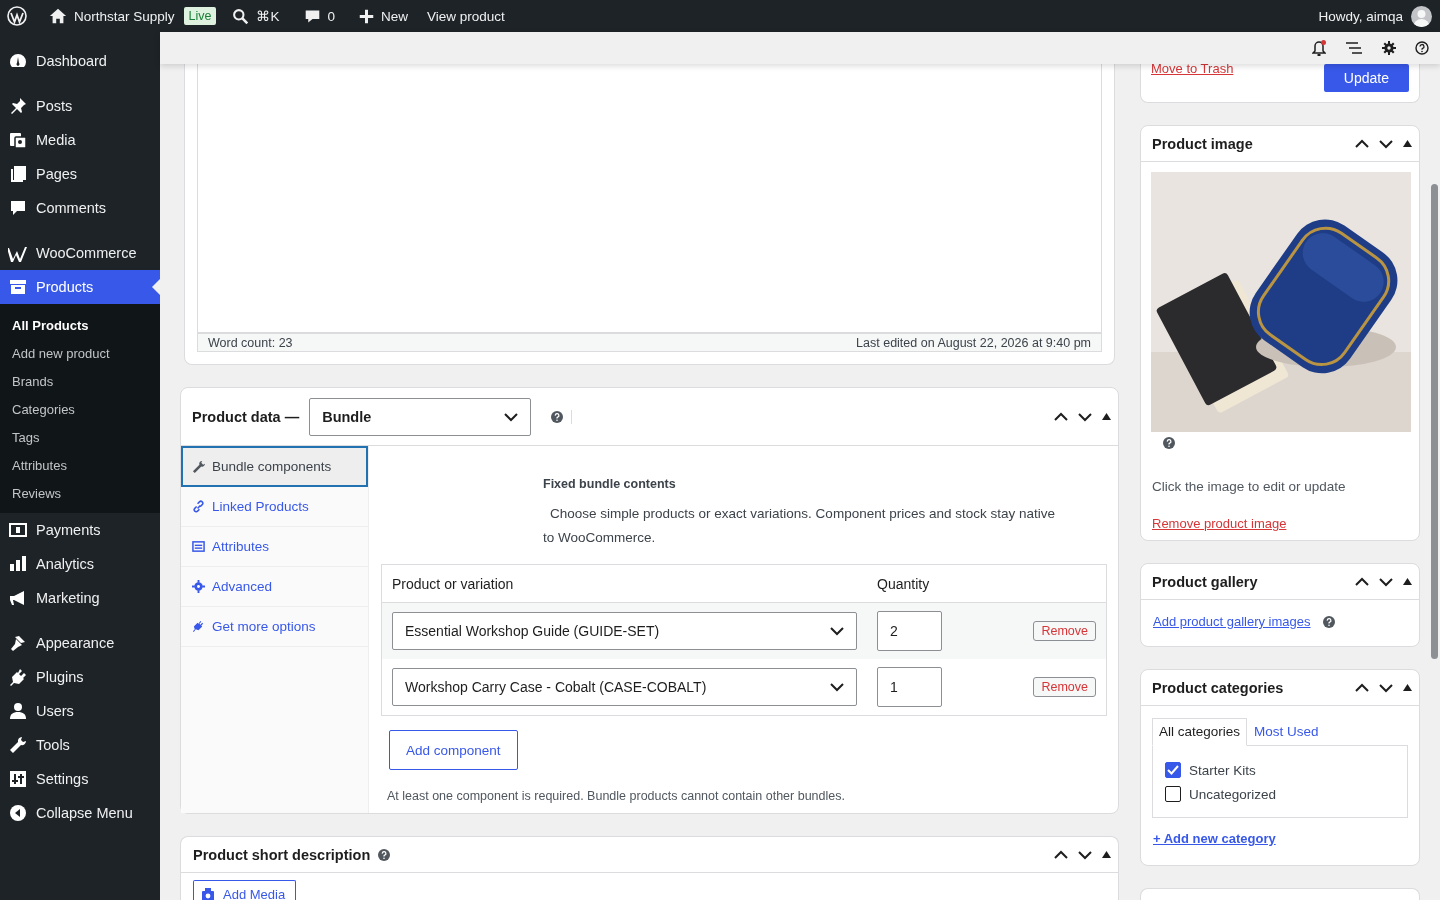  I want to click on product-select: Essential Workshop Guide (GUIDE-SET), so click(624, 631).